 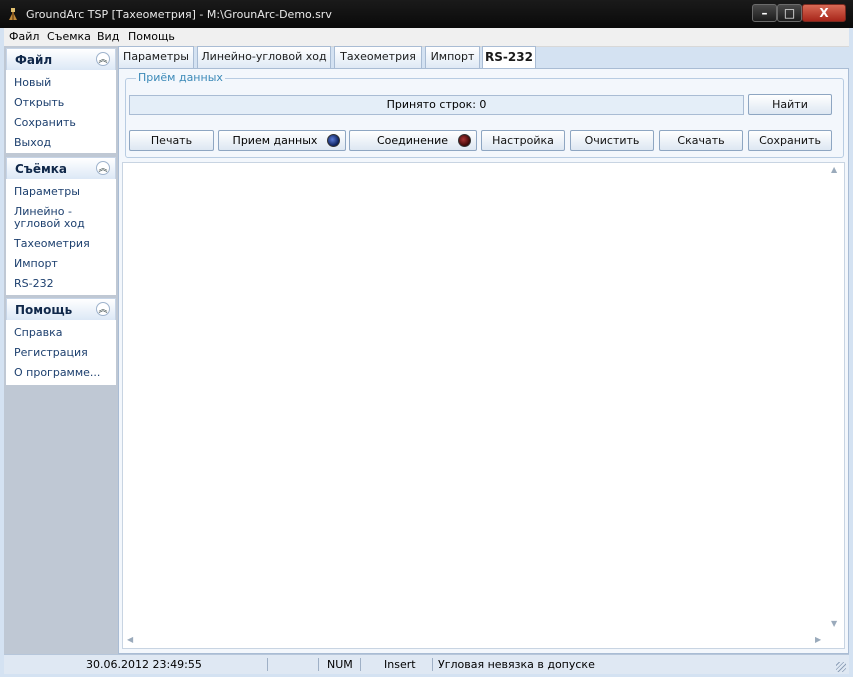 What do you see at coordinates (44, 310) in the screenshot?
I see `sidebar-group-title: Помощь` at bounding box center [44, 310].